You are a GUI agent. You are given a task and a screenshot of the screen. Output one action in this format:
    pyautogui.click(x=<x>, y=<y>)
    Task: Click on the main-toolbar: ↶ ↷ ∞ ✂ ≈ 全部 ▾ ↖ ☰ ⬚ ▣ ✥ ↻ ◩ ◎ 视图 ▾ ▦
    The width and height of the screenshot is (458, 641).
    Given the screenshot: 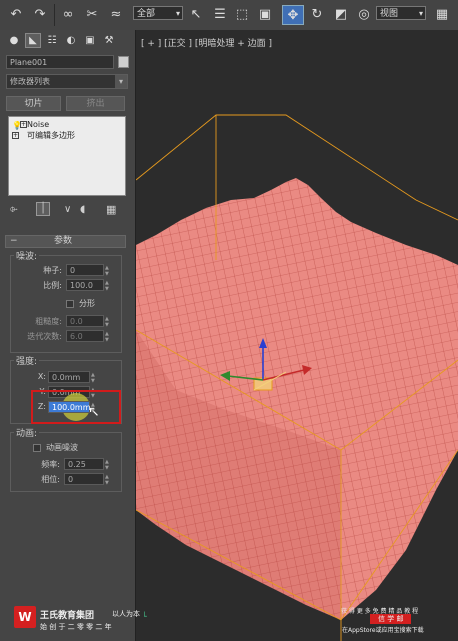 What is the action you would take?
    pyautogui.click(x=229, y=15)
    